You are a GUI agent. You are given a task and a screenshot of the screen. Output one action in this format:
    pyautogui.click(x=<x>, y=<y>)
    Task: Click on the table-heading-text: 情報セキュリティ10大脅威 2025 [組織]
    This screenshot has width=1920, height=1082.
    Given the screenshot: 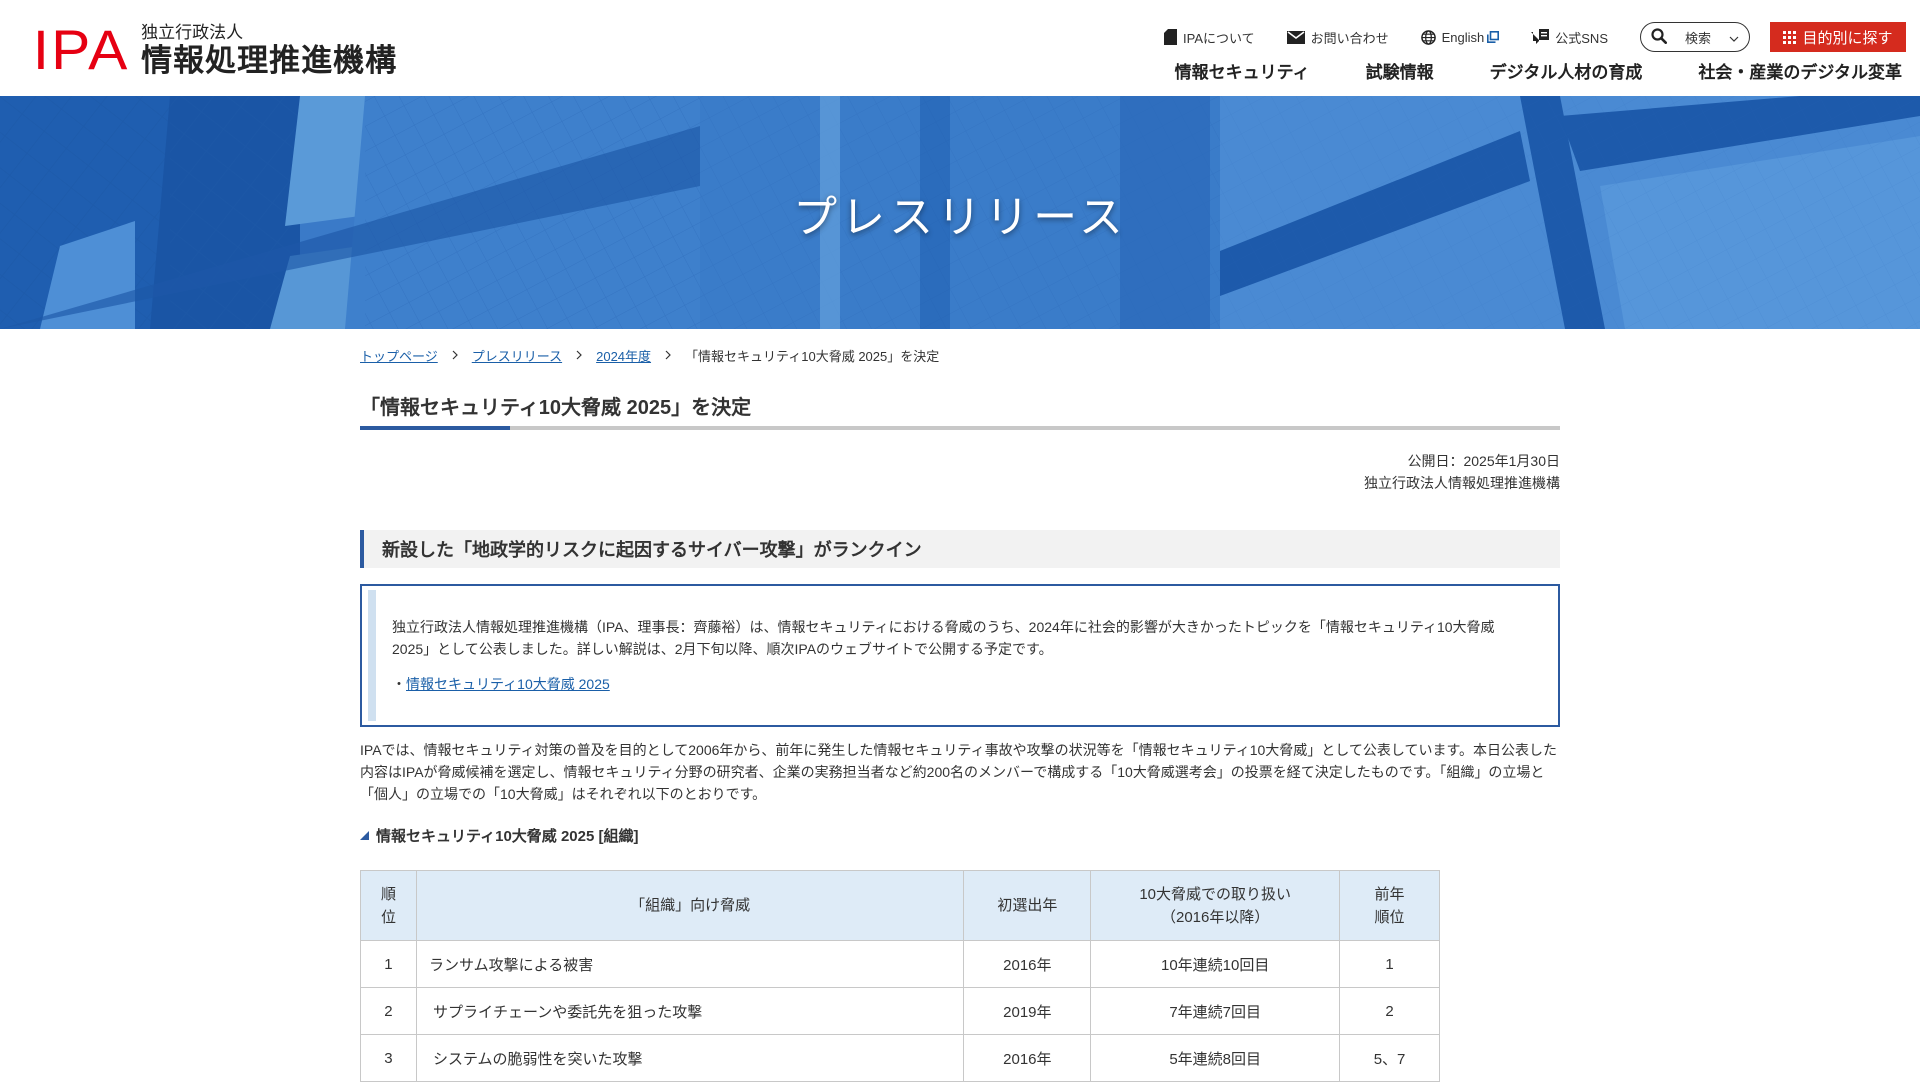 What is the action you would take?
    pyautogui.click(x=507, y=836)
    